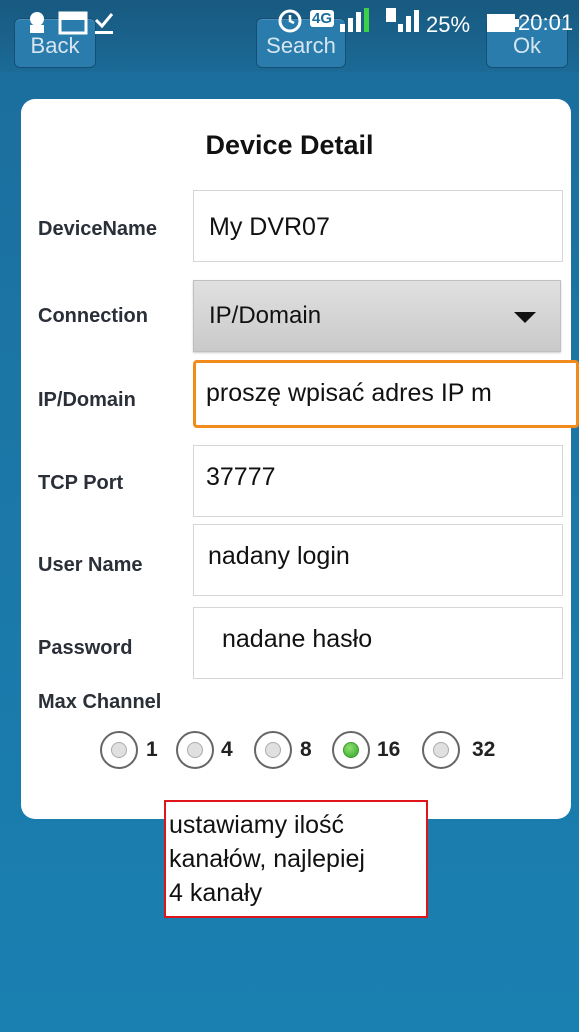  What do you see at coordinates (100, 702) in the screenshot?
I see `max-channel-label: Max Channel` at bounding box center [100, 702].